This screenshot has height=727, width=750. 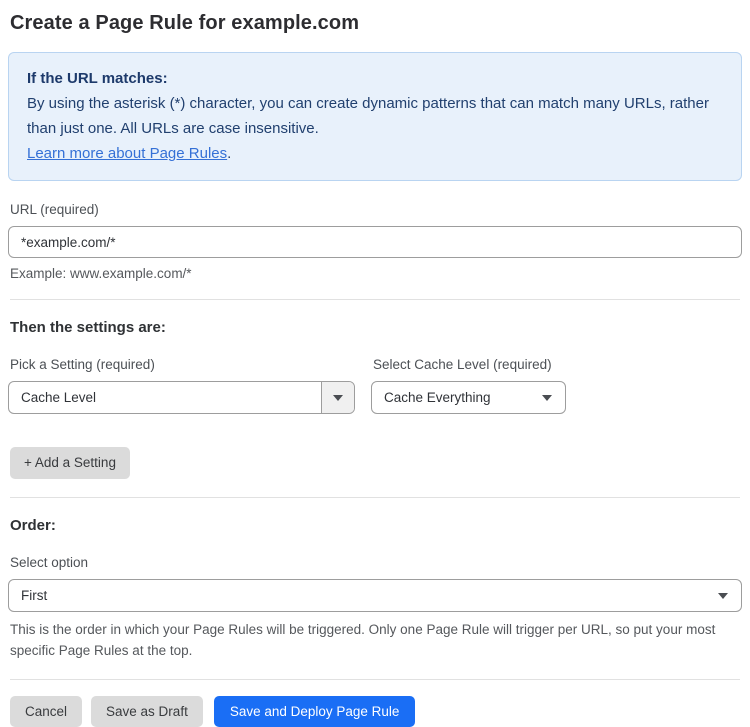 What do you see at coordinates (70, 463) in the screenshot?
I see `add-setting-button: + Add a Setting` at bounding box center [70, 463].